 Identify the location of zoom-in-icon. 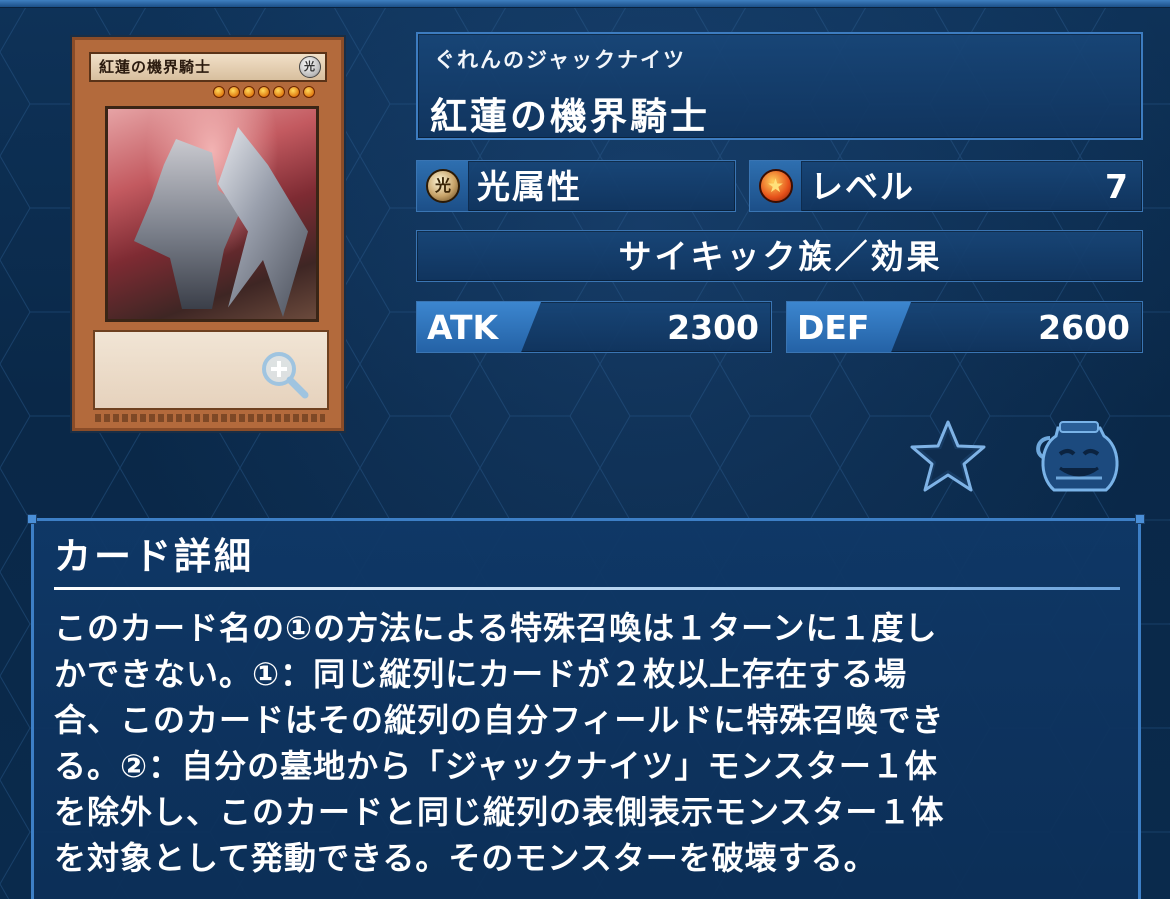
(284, 374).